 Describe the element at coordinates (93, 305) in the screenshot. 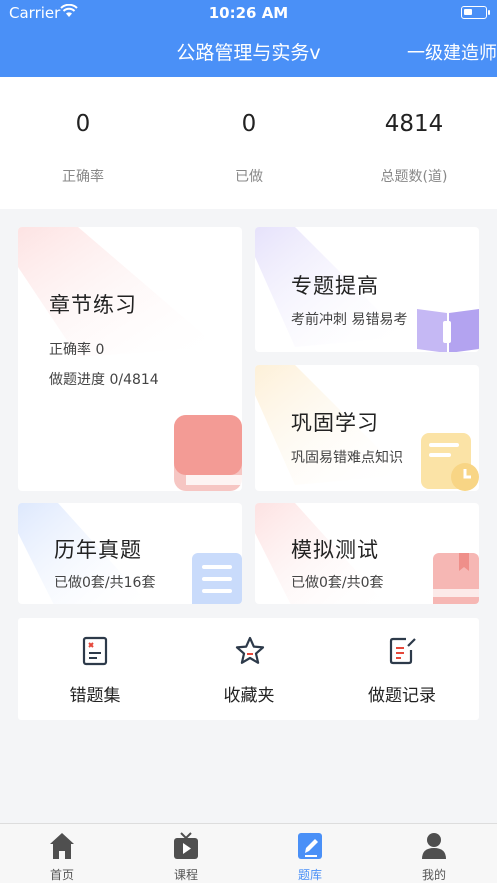

I see `card-title: 章节练习` at that location.